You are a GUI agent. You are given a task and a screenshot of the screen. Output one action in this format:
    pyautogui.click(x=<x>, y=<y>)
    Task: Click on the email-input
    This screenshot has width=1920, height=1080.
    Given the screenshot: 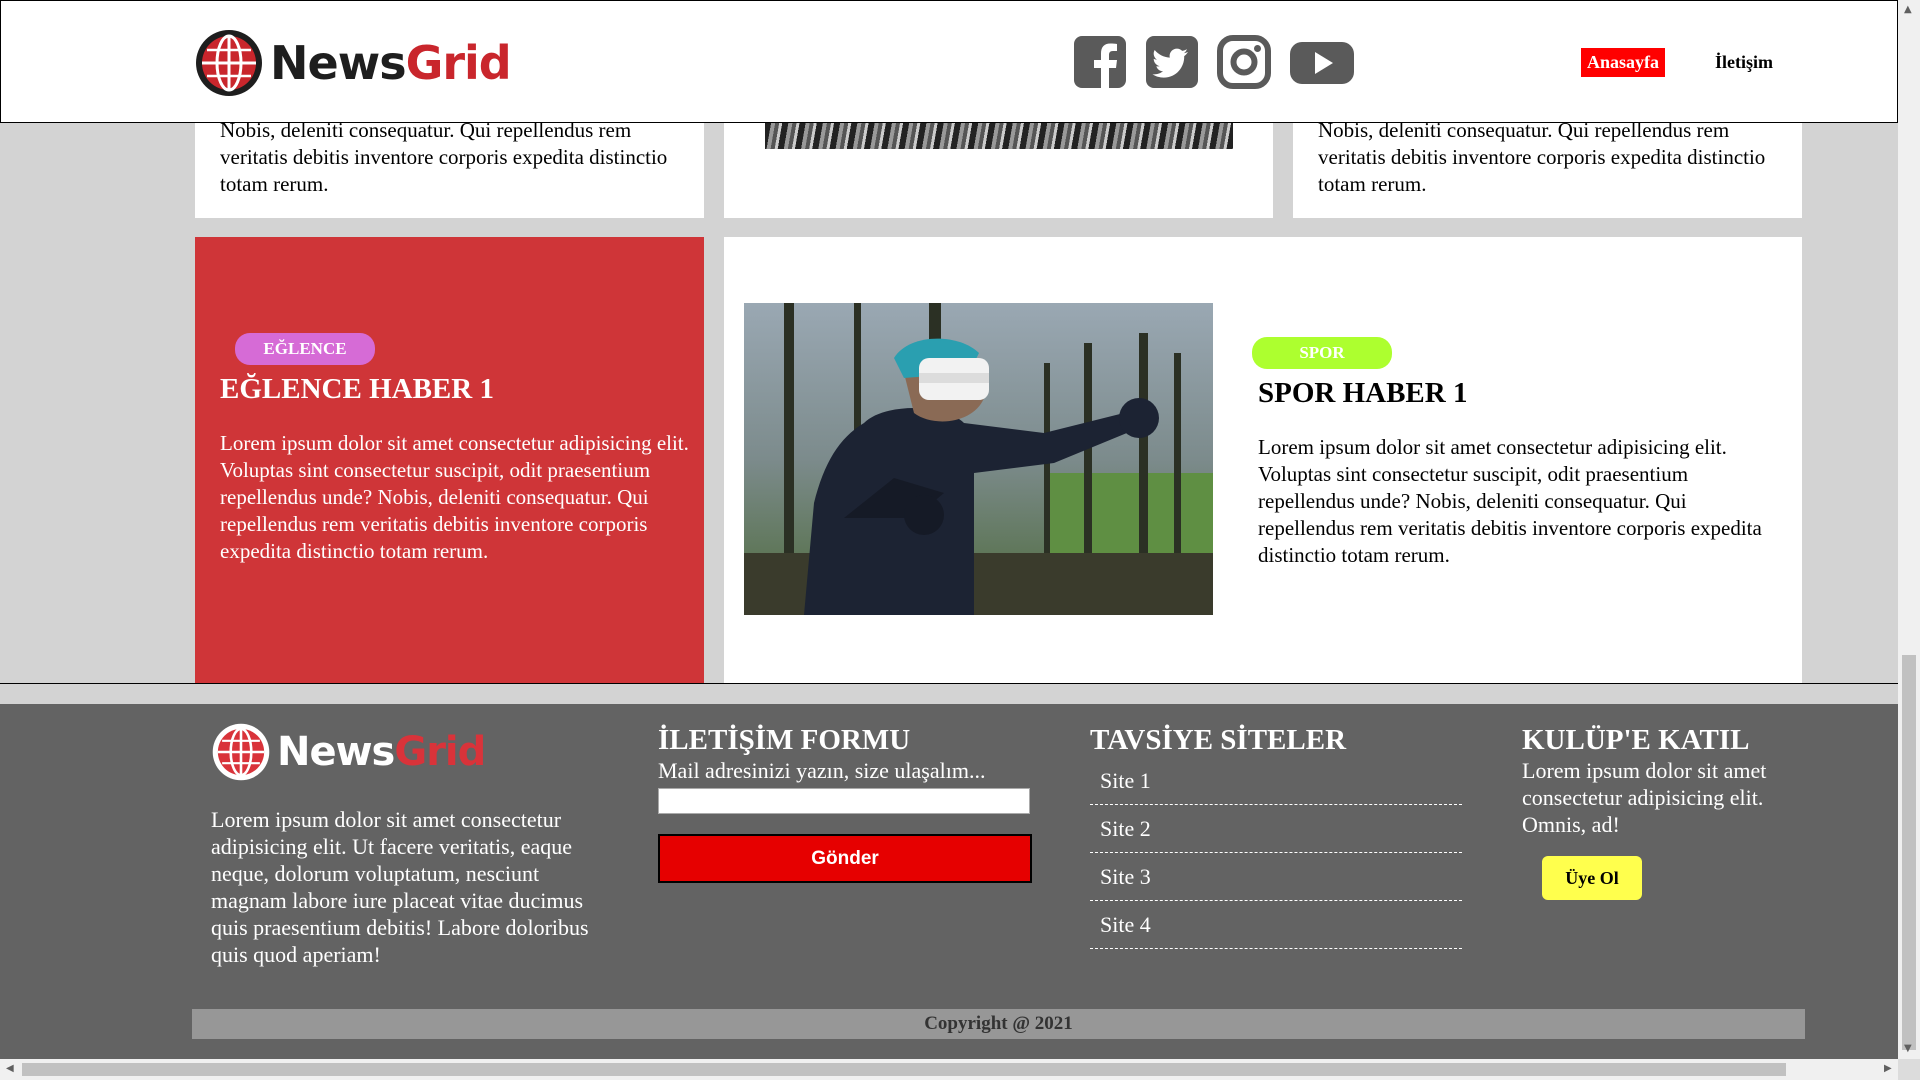 What is the action you would take?
    pyautogui.click(x=844, y=801)
    